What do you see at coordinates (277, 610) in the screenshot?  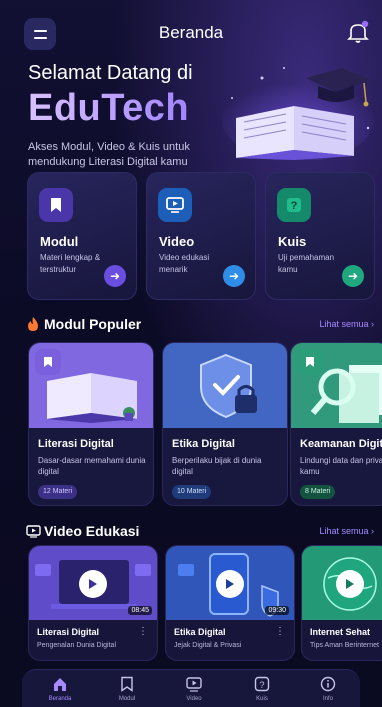 I see `video-duration: 09:30` at bounding box center [277, 610].